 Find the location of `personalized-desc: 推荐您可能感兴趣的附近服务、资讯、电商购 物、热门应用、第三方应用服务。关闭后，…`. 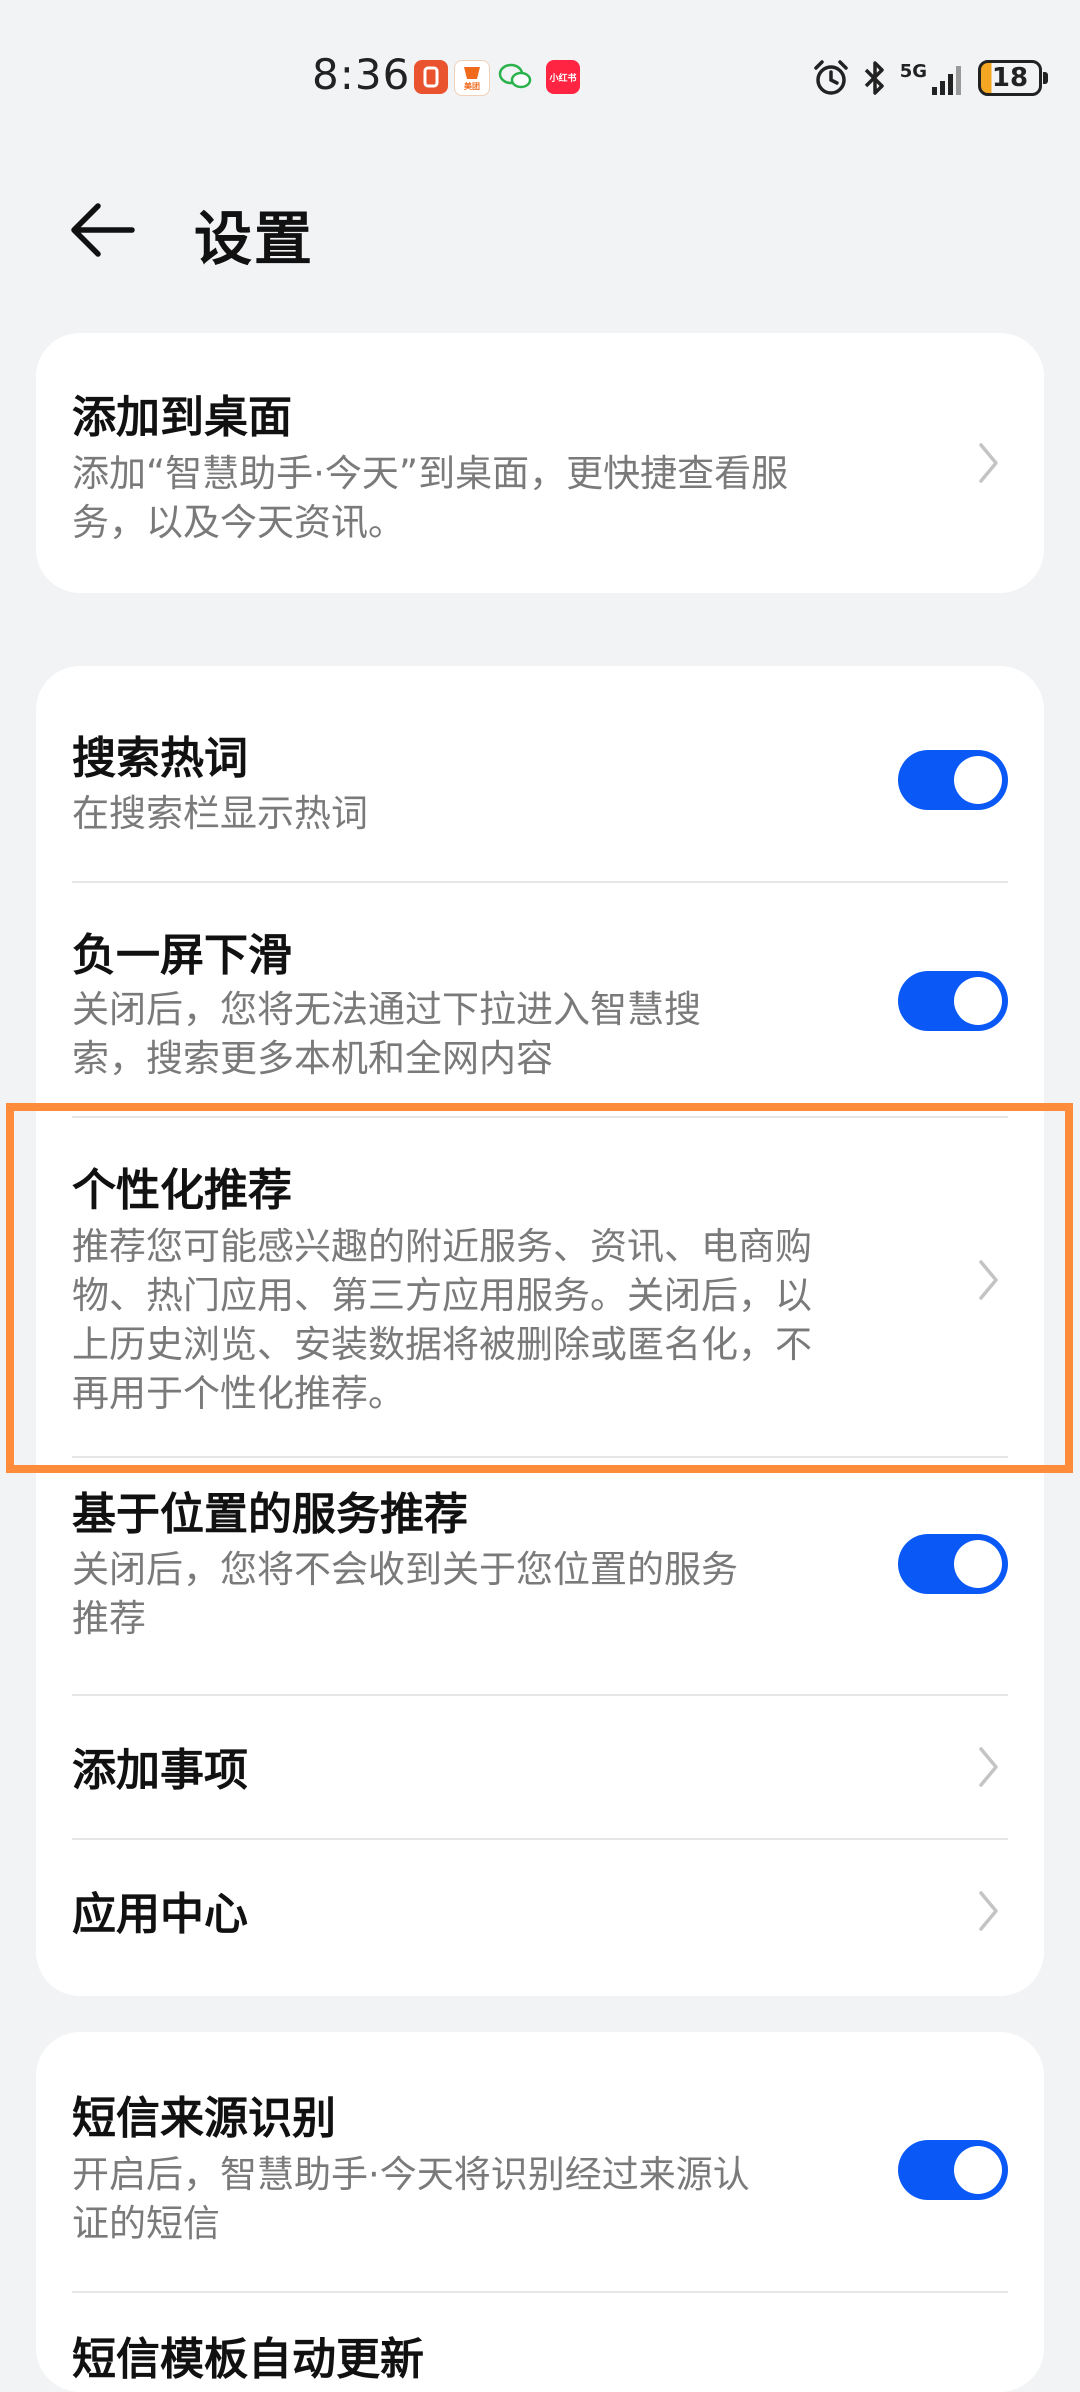

personalized-desc: 推荐您可能感兴趣的附近服务、资讯、电商购 物、热门应用、第三方应用服务。关闭后，… is located at coordinates (522, 1320).